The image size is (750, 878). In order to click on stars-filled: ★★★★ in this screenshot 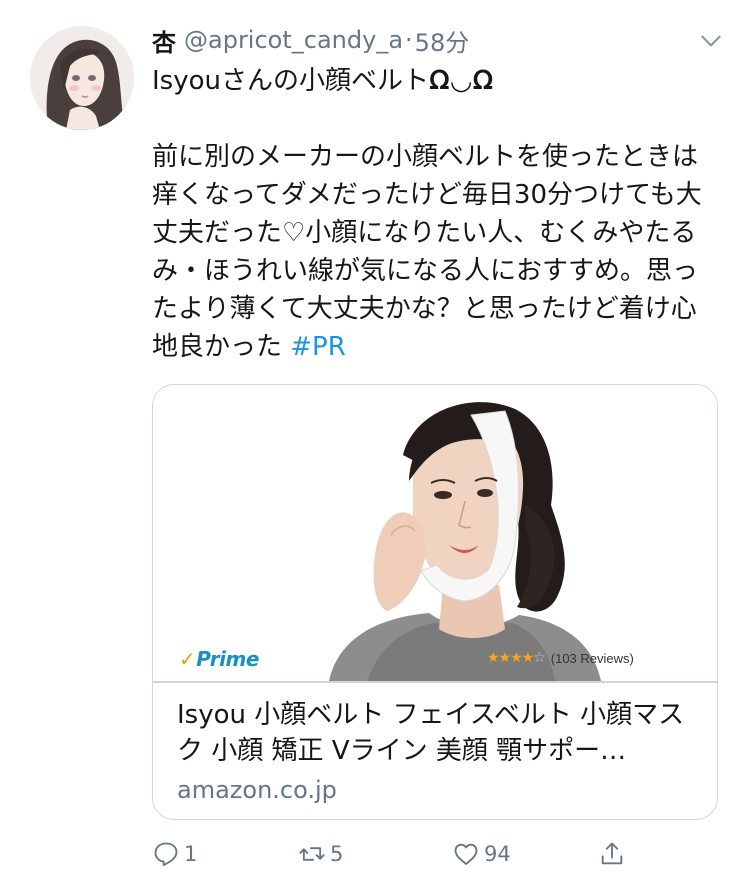, I will do `click(510, 658)`.